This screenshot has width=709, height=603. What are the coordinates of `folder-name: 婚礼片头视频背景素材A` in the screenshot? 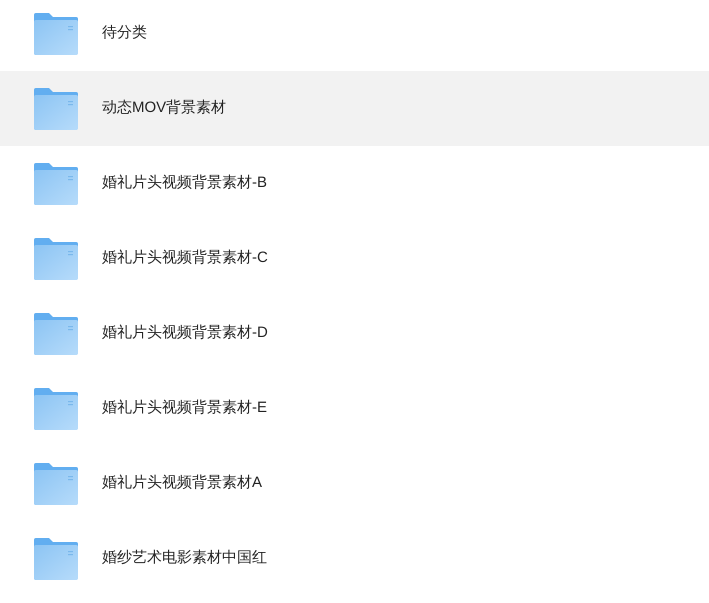 It's located at (182, 483).